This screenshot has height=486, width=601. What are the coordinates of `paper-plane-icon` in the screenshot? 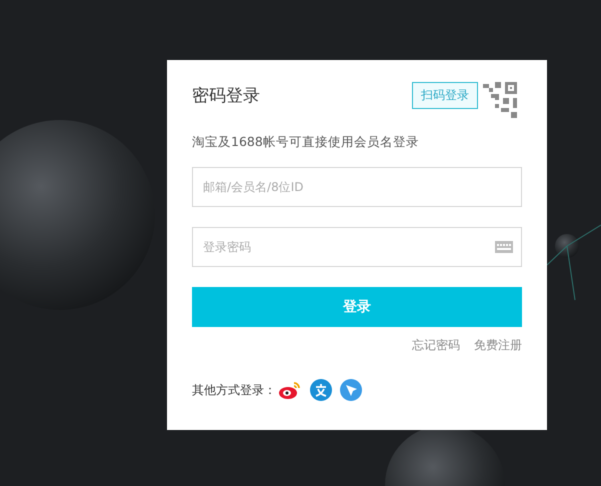 It's located at (351, 390).